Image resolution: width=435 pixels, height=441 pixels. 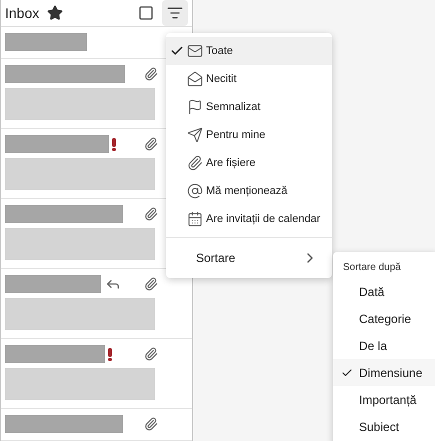 What do you see at coordinates (347, 372) in the screenshot?
I see `check-icon` at bounding box center [347, 372].